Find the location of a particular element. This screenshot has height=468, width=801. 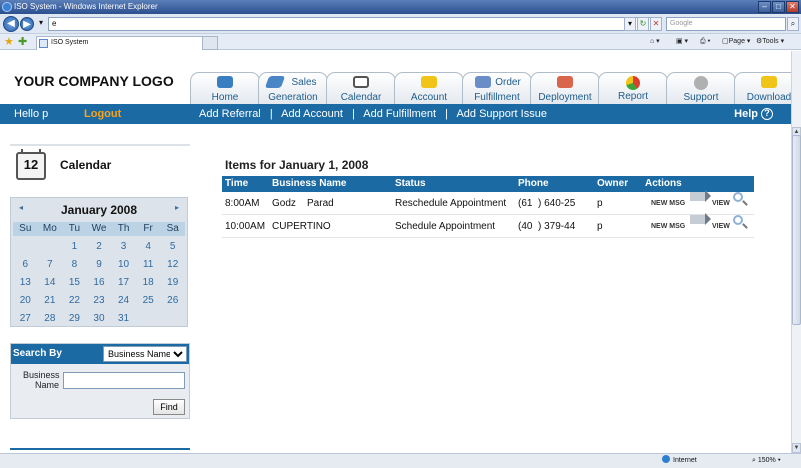

calendar-day: 22 is located at coordinates (74, 301).